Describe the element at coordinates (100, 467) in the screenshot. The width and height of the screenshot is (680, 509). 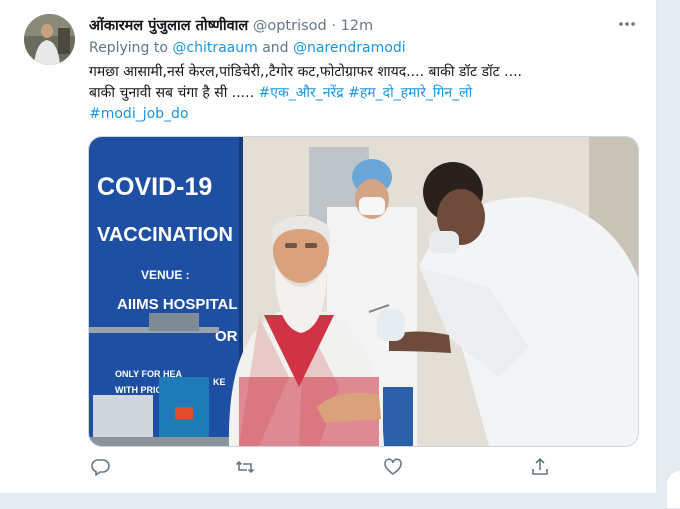
I see `reply-icon` at that location.